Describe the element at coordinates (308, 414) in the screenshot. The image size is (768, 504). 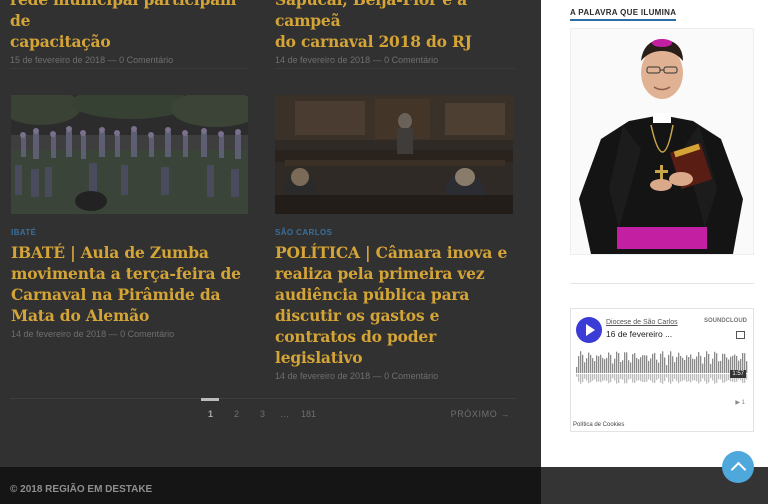
I see `page-link: 181` at that location.